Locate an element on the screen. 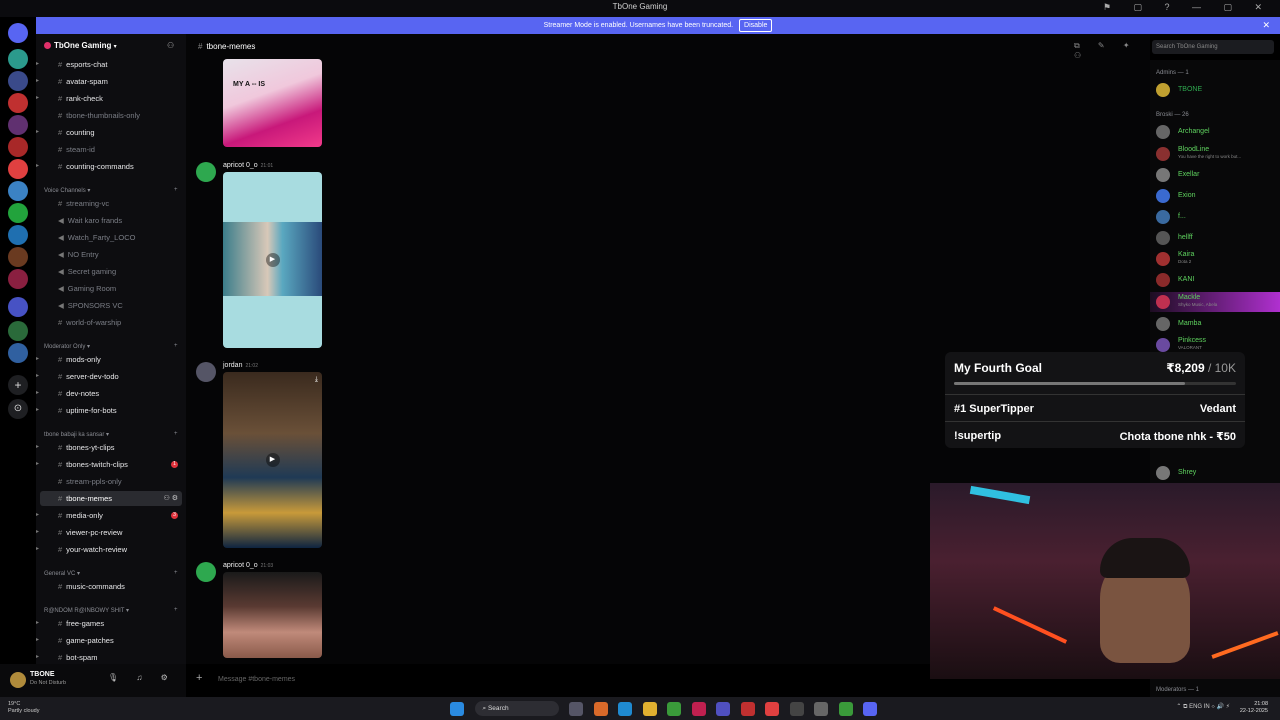 The width and height of the screenshot is (1280, 720). category-voice-channels: Voice Channels ▾ + is located at coordinates (111, 190).